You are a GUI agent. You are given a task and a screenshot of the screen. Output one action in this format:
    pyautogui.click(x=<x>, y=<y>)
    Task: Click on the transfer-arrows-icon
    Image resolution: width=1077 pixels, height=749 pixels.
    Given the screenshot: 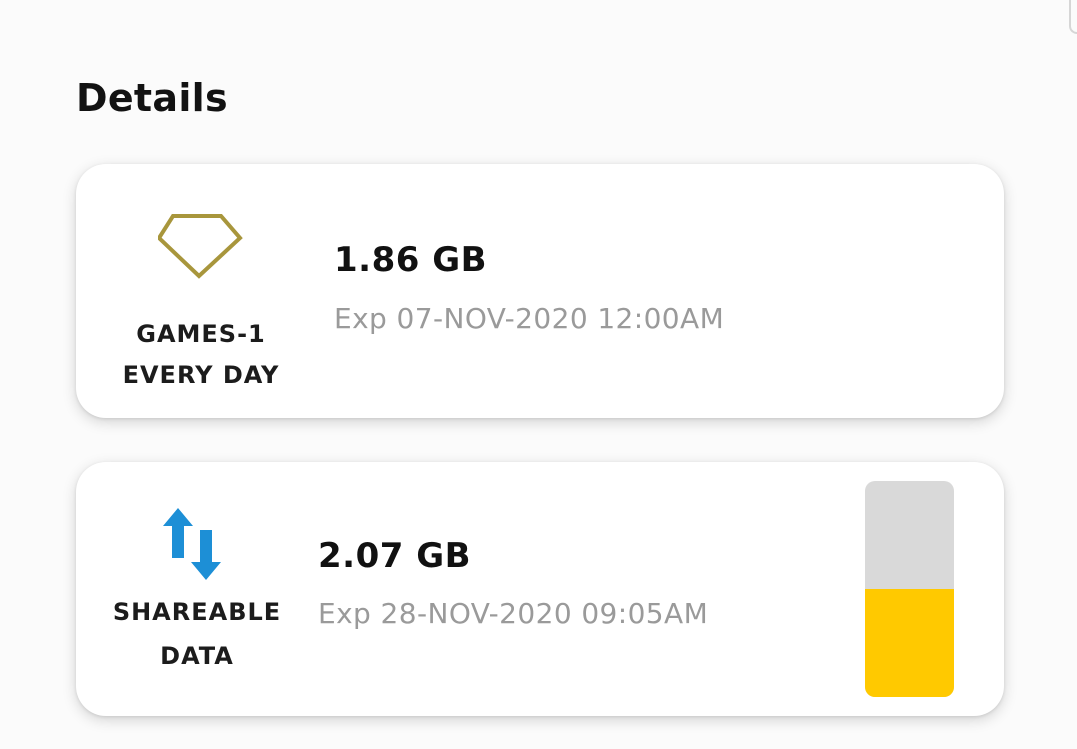 What is the action you would take?
    pyautogui.click(x=197, y=546)
    